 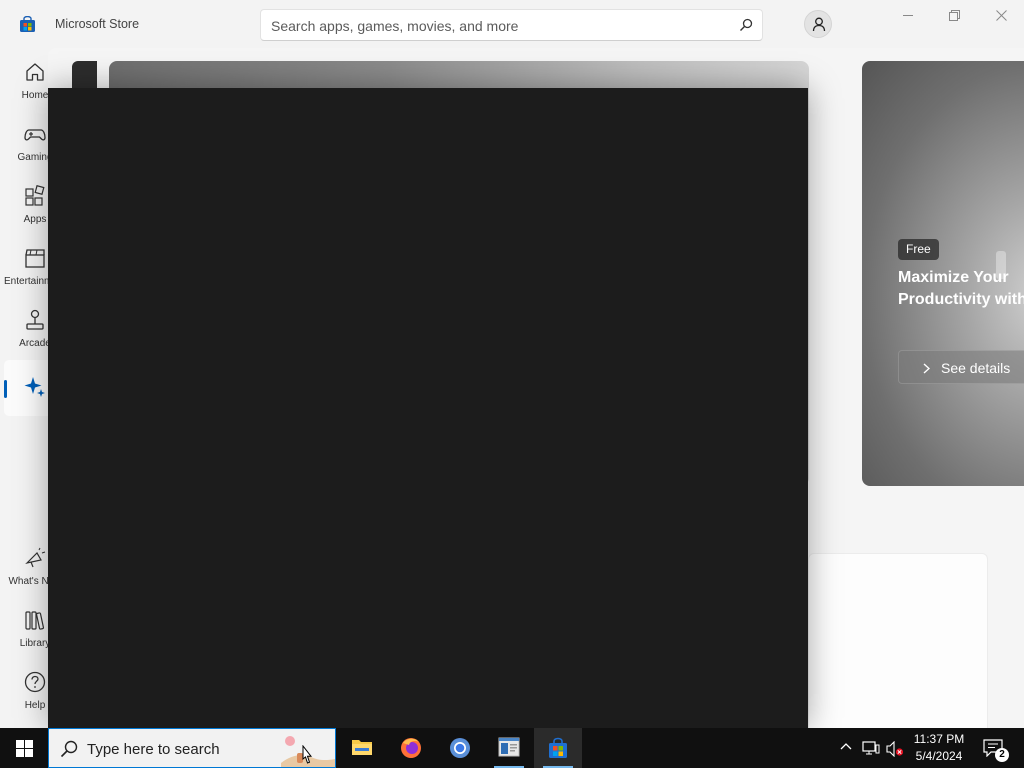 What do you see at coordinates (926, 368) in the screenshot?
I see `chevron-right-icon` at bounding box center [926, 368].